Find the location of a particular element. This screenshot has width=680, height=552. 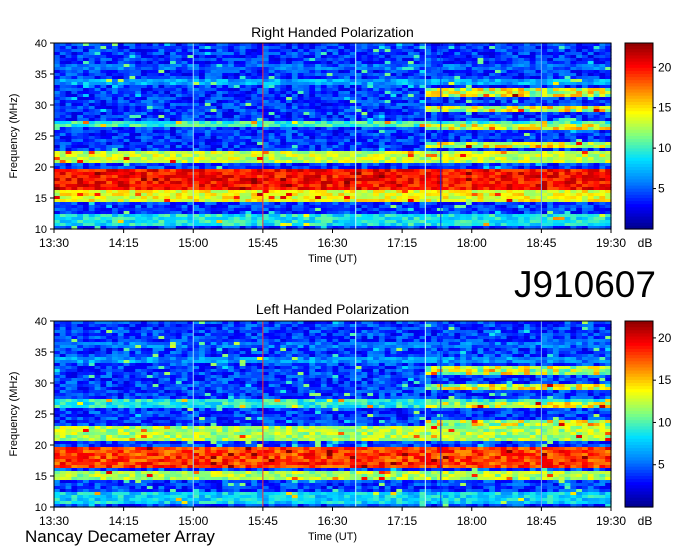

chart-title: Left Handed Polarization is located at coordinates (332, 309).